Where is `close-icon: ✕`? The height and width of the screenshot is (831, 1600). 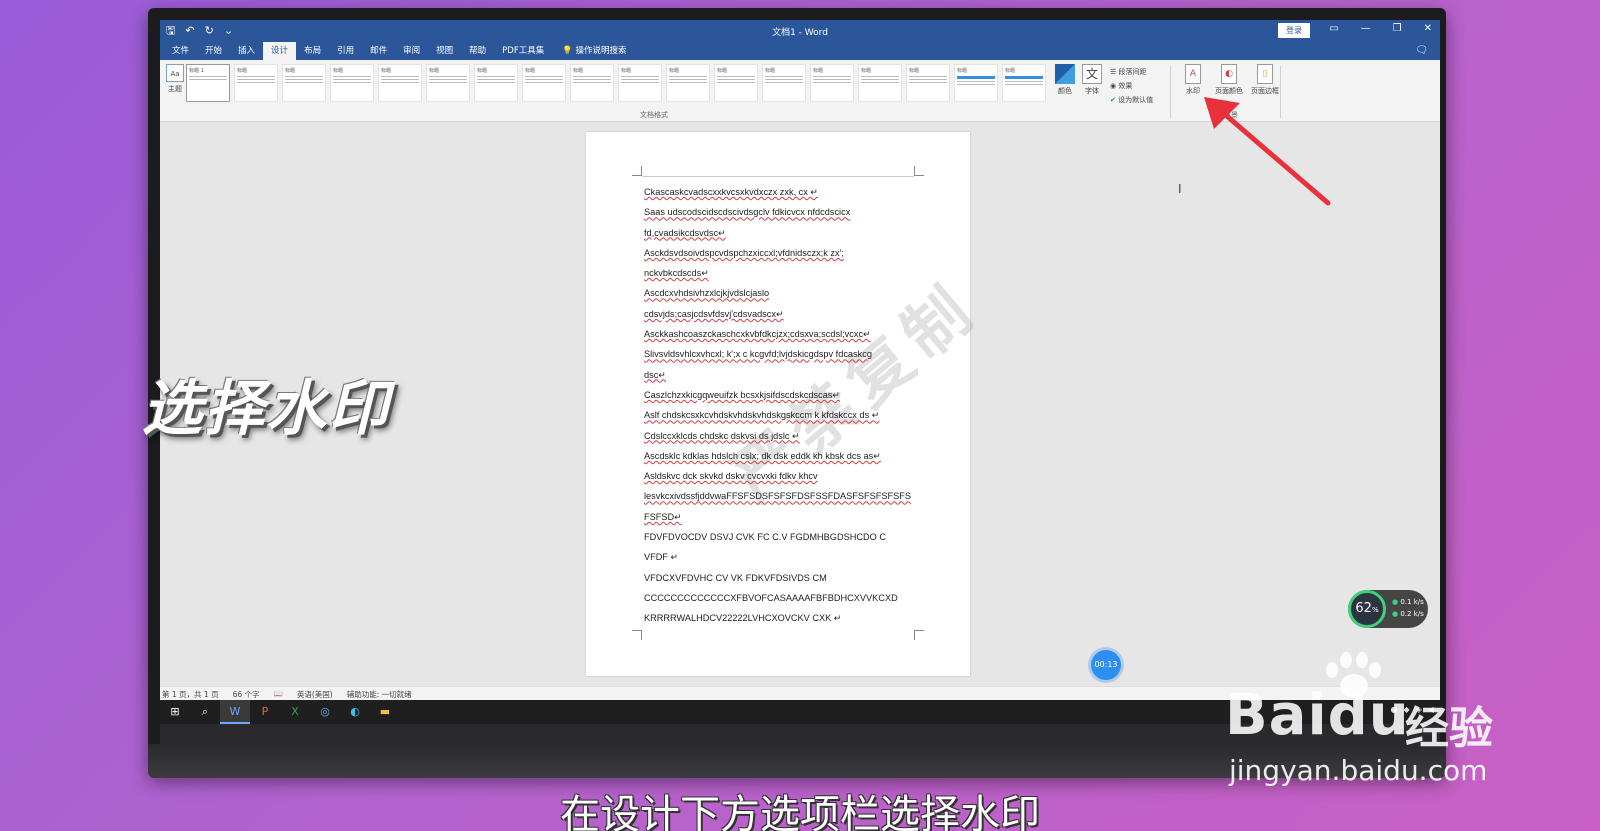
close-icon: ✕ is located at coordinates (1428, 28).